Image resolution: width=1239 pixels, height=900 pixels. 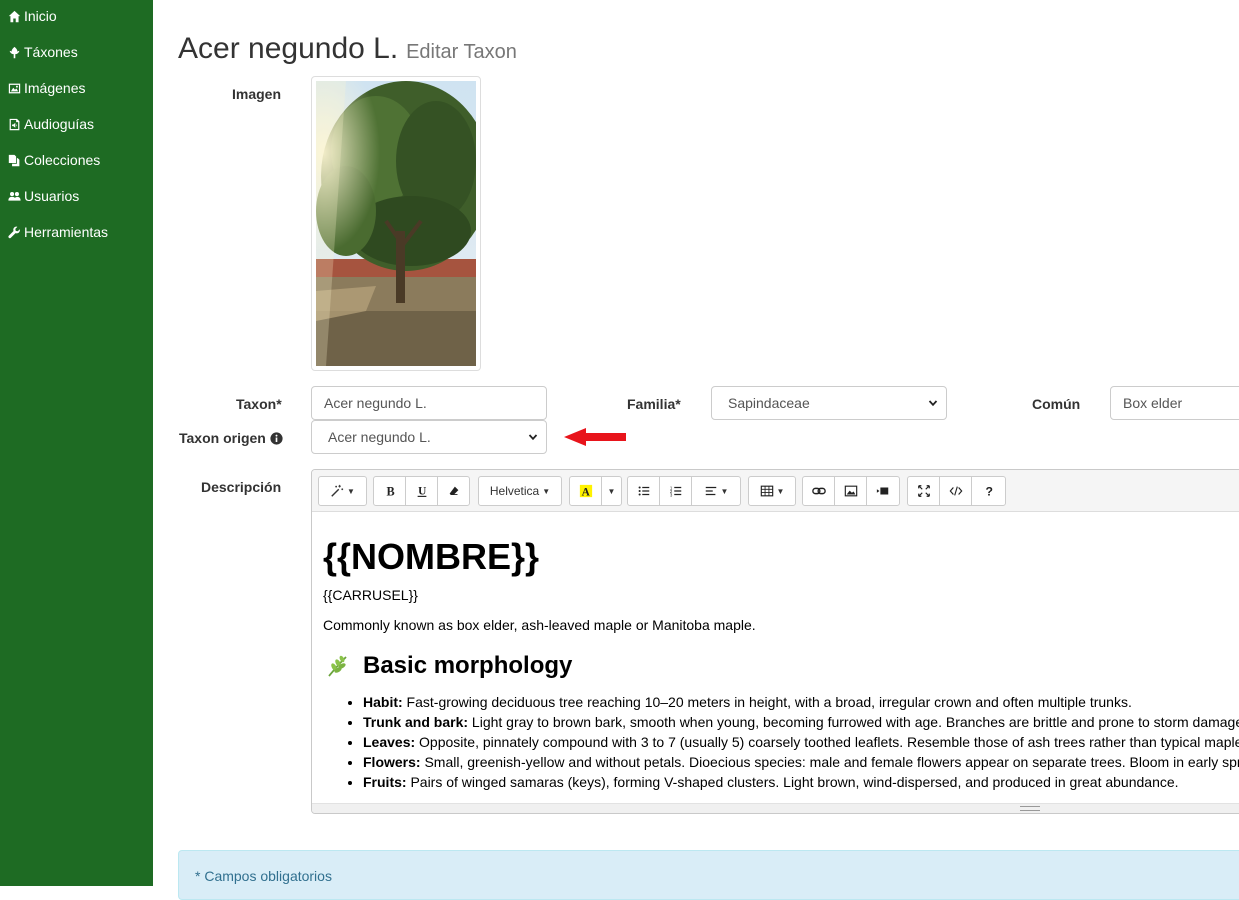 I want to click on taxon-input-value: Acer negundo L., so click(x=375, y=403).